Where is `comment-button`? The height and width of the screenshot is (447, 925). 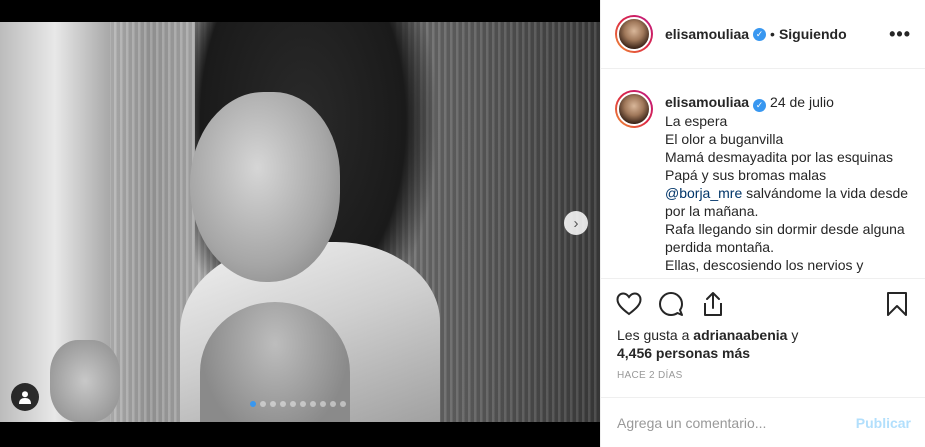 comment-button is located at coordinates (671, 304).